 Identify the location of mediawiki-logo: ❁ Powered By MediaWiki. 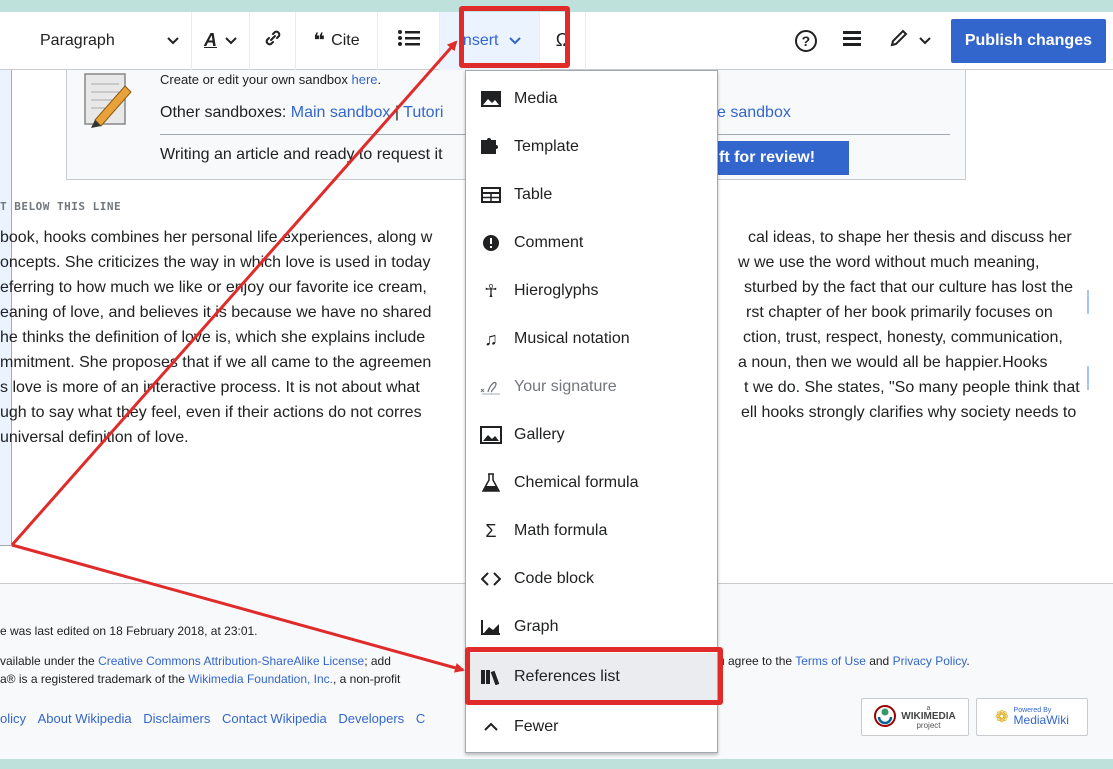
(1032, 717).